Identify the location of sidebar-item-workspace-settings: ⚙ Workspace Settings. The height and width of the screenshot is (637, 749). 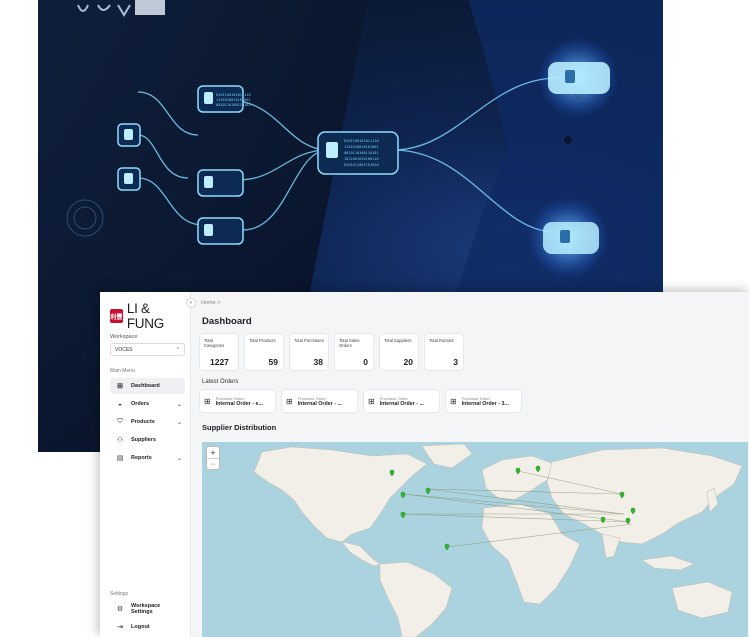
(148, 609).